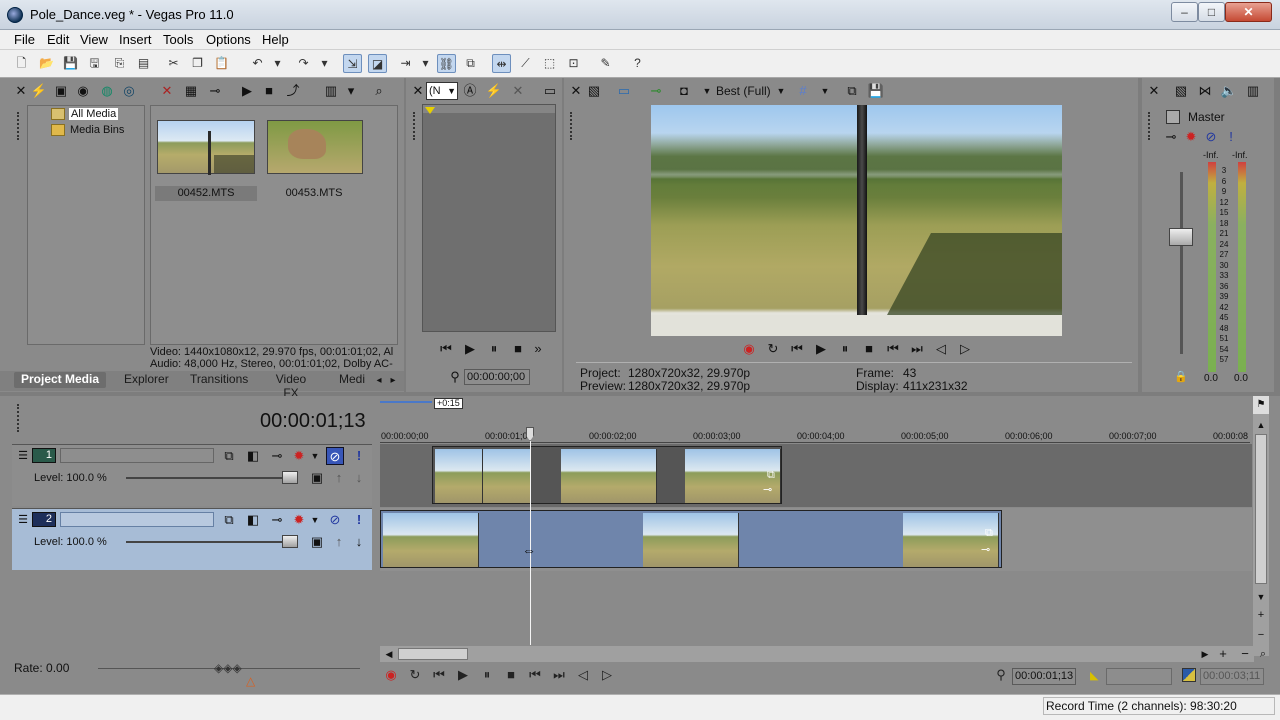  I want to click on preview-quality: Best (Full), so click(743, 91).